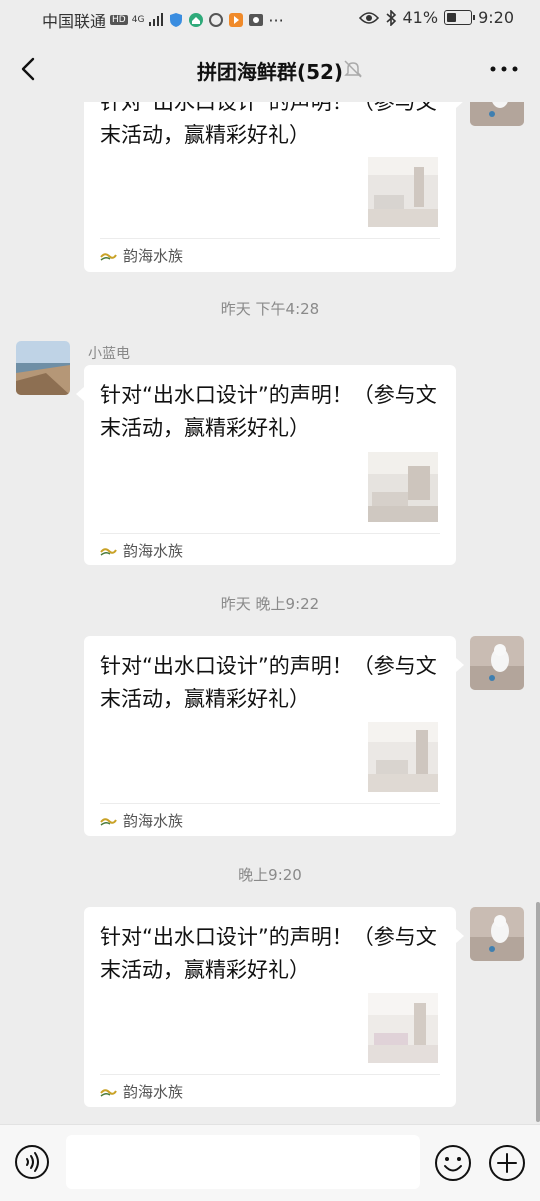  I want to click on battery-percent: 41%, so click(420, 17).